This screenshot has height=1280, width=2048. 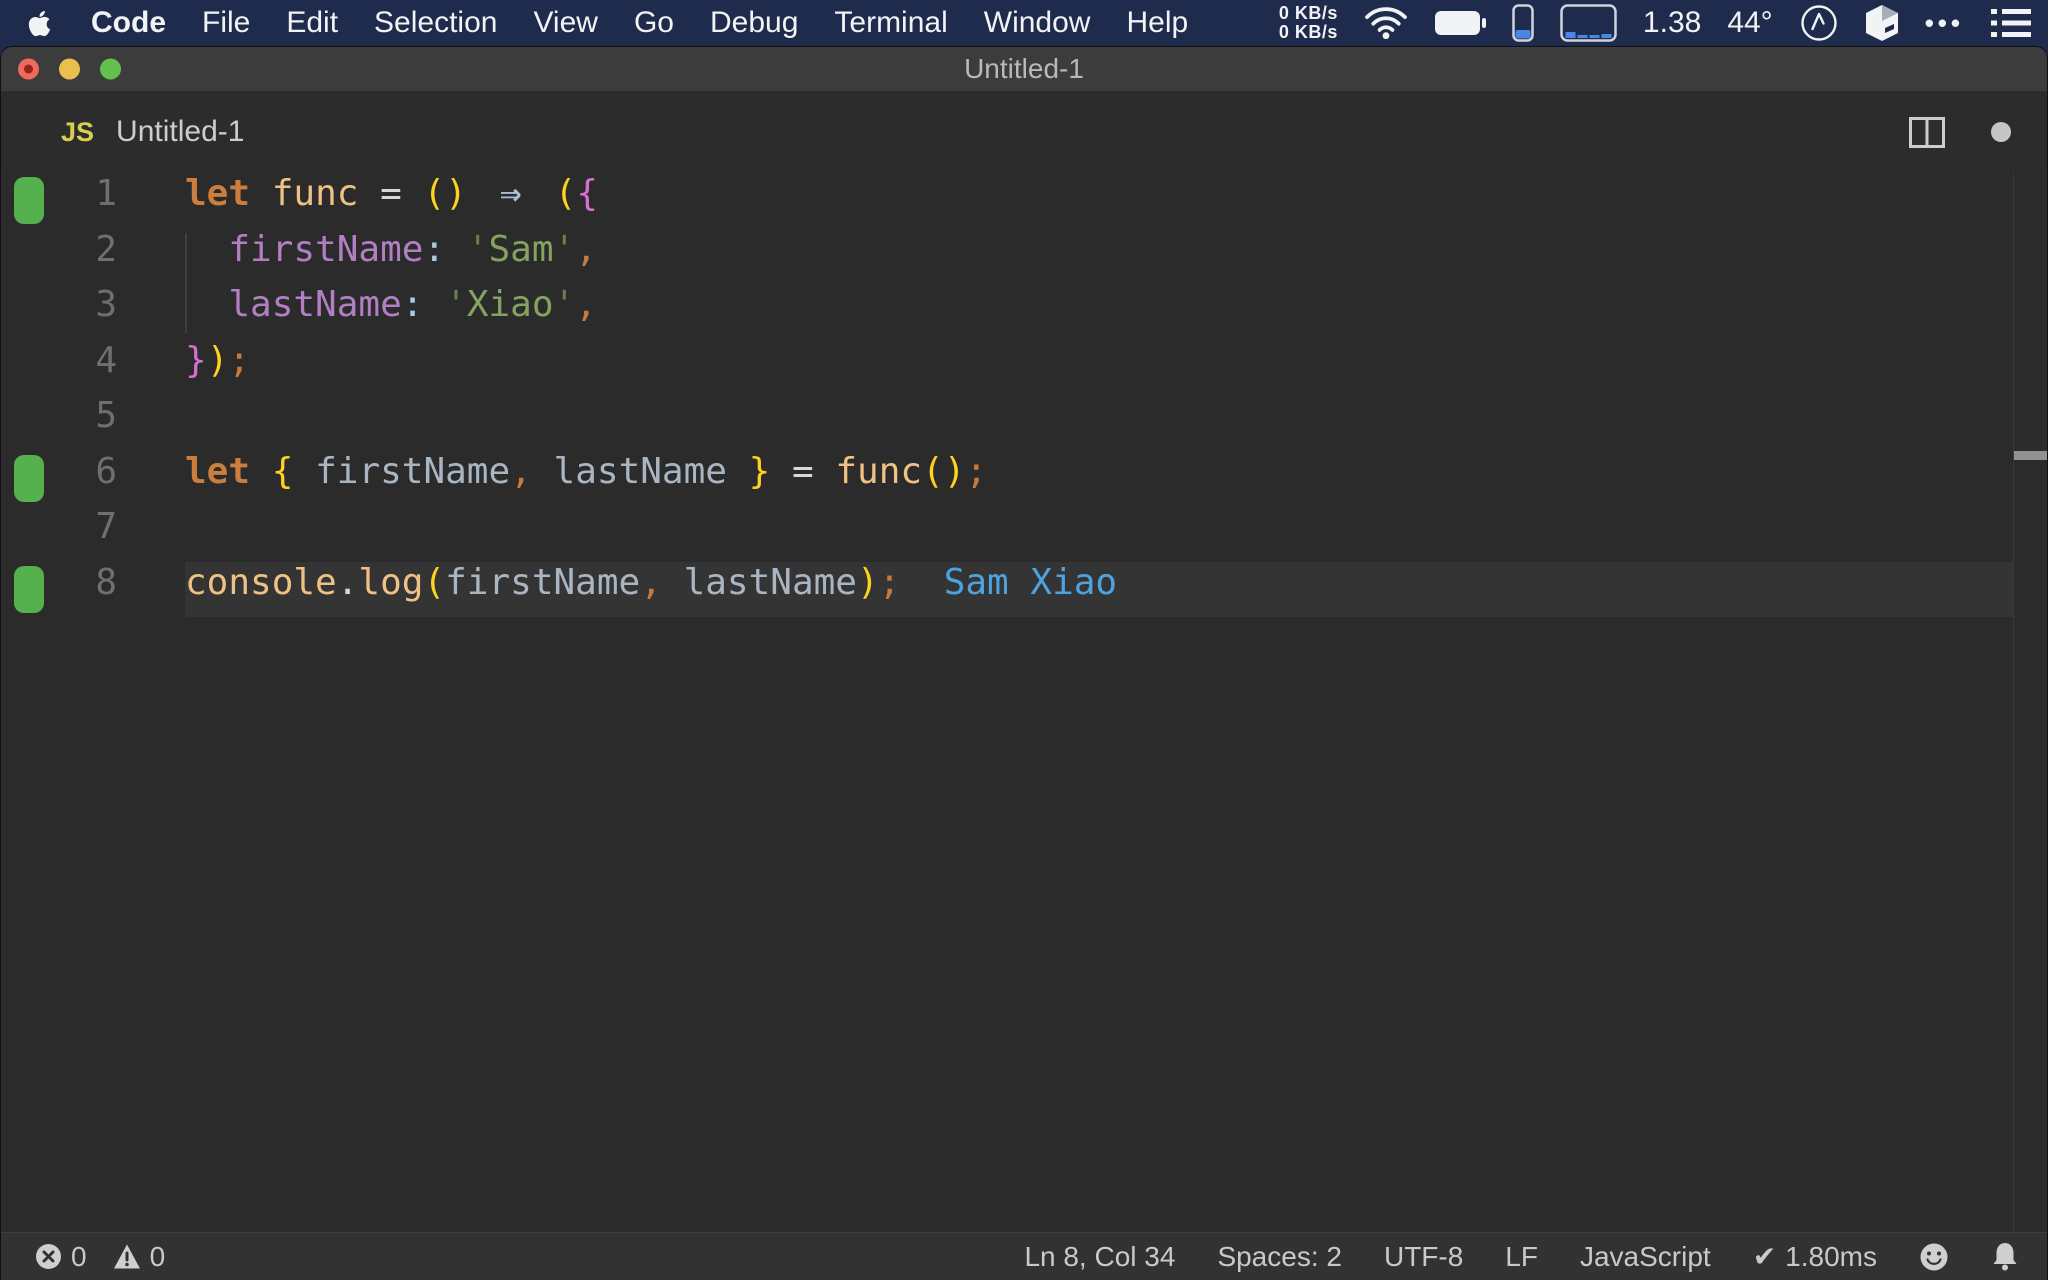 What do you see at coordinates (128, 23) in the screenshot?
I see `menu-item-code: Code` at bounding box center [128, 23].